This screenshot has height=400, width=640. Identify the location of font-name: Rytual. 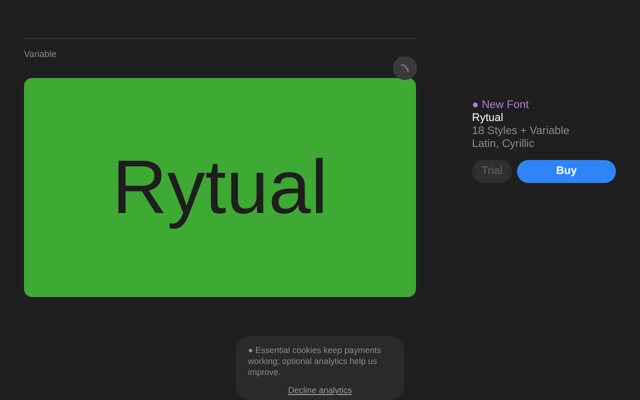
(488, 118).